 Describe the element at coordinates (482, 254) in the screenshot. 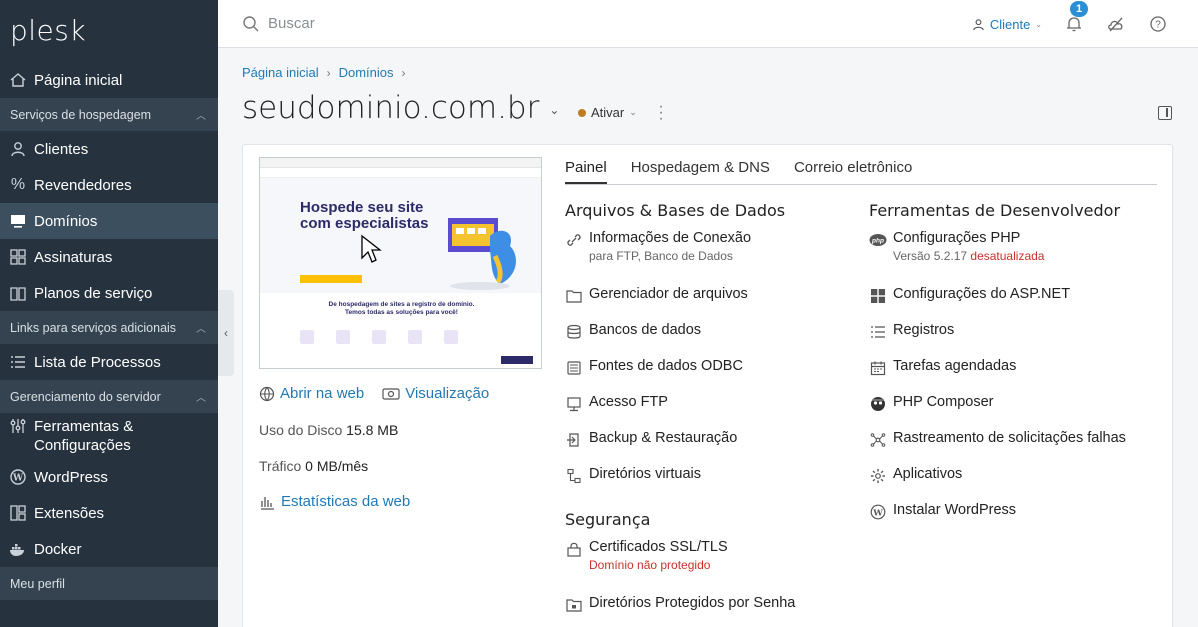

I see `preview-mascot-image` at that location.